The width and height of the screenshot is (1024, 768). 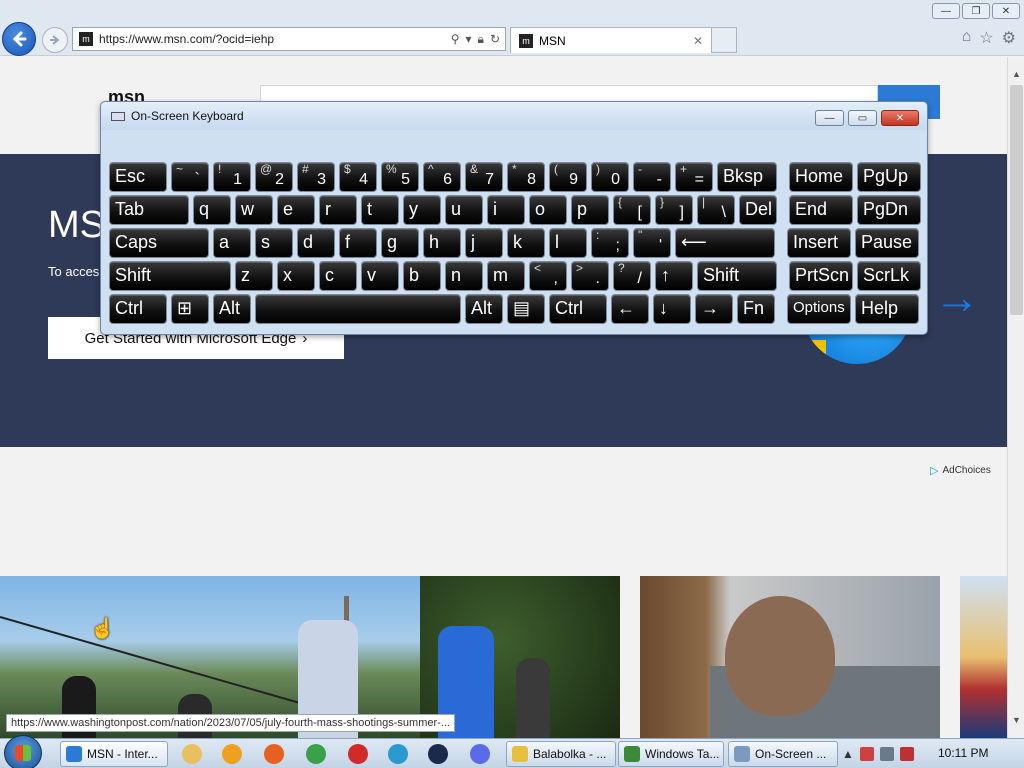 What do you see at coordinates (946, 11) in the screenshot?
I see `minimize-button: —` at bounding box center [946, 11].